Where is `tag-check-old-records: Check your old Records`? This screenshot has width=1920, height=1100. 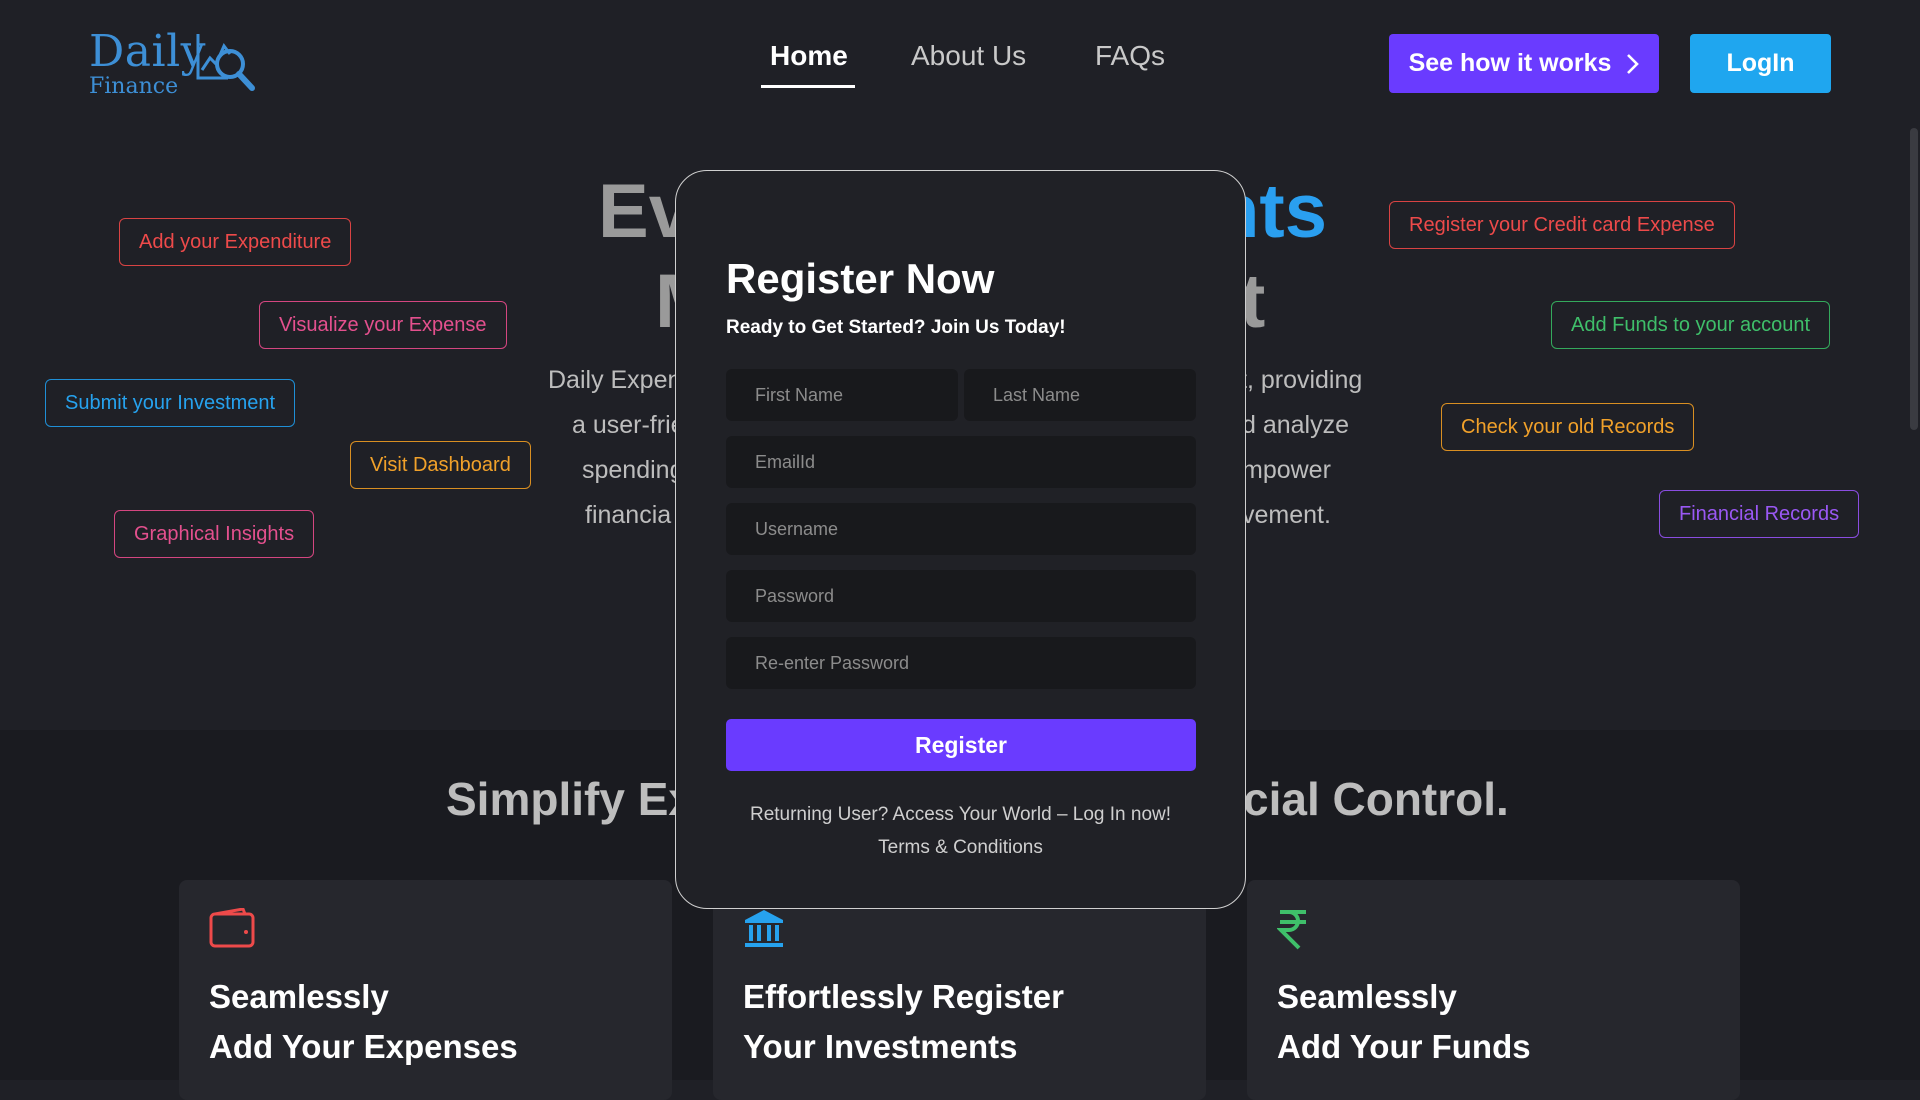
tag-check-old-records: Check your old Records is located at coordinates (1568, 427).